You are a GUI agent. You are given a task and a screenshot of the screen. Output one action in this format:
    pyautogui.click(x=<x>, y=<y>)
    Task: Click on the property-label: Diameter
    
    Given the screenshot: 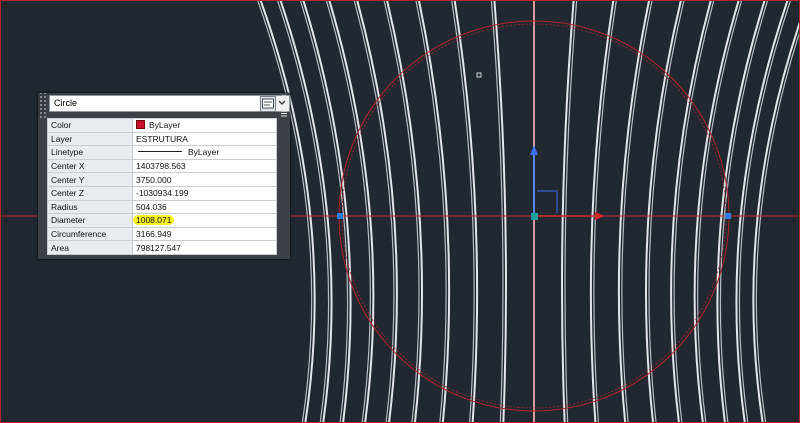 What is the action you would take?
    pyautogui.click(x=90, y=220)
    